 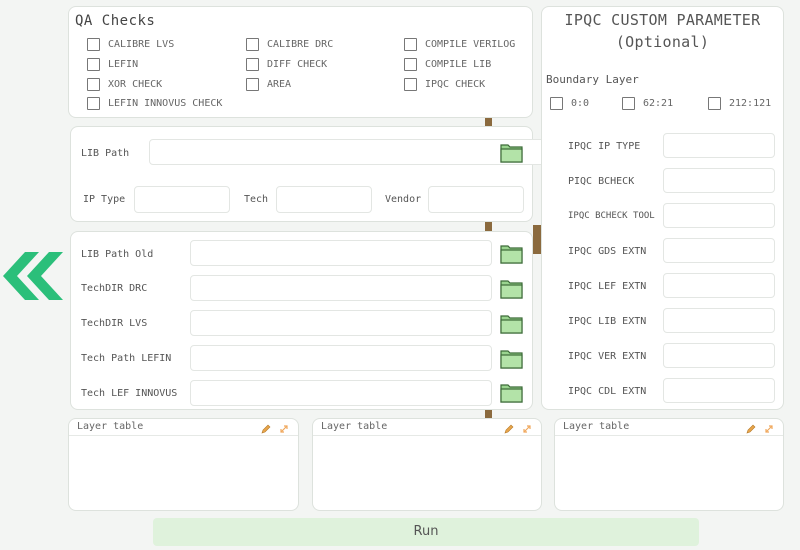 What do you see at coordinates (427, 464) in the screenshot?
I see `layer-table-2: Layer table` at bounding box center [427, 464].